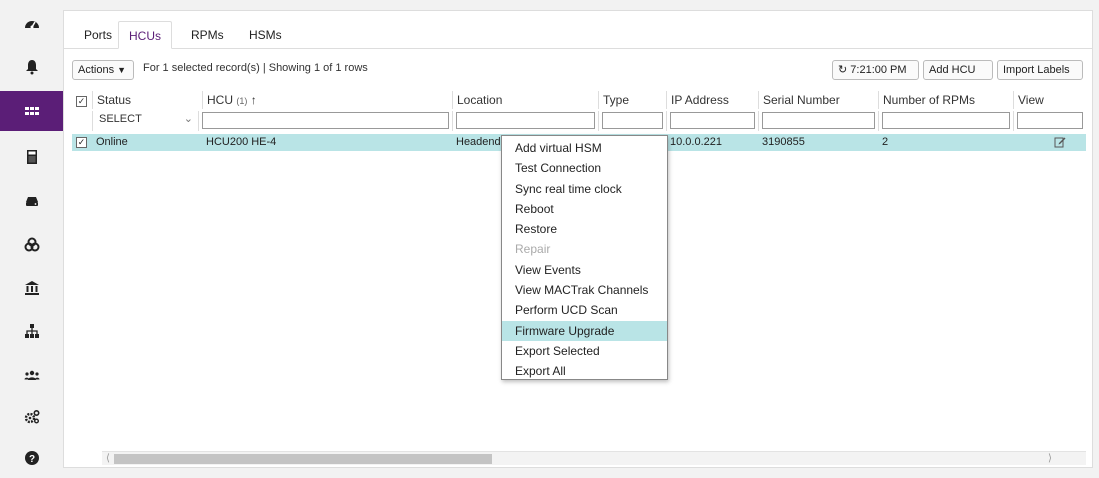 This screenshot has height=478, width=1099. What do you see at coordinates (818, 100) in the screenshot?
I see `column-header-serial-number: Serial Number` at bounding box center [818, 100].